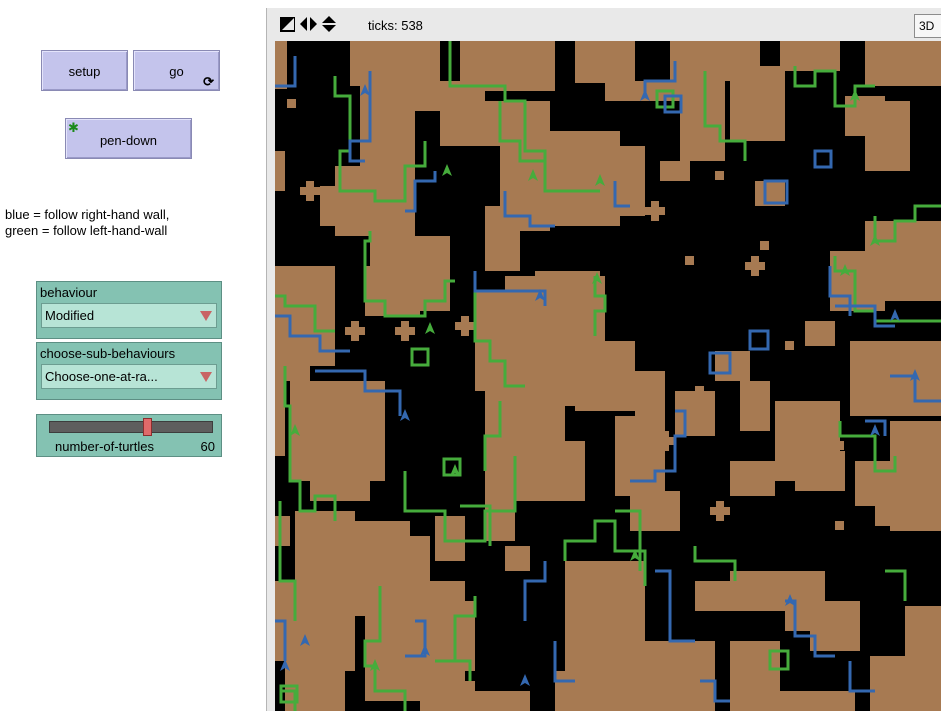 This screenshot has height=711, width=941. What do you see at coordinates (69, 292) in the screenshot?
I see `behaviour-chooser-label: behaviour` at bounding box center [69, 292].